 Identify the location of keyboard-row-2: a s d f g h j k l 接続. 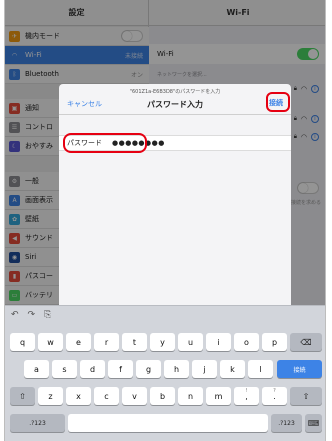
(165, 369).